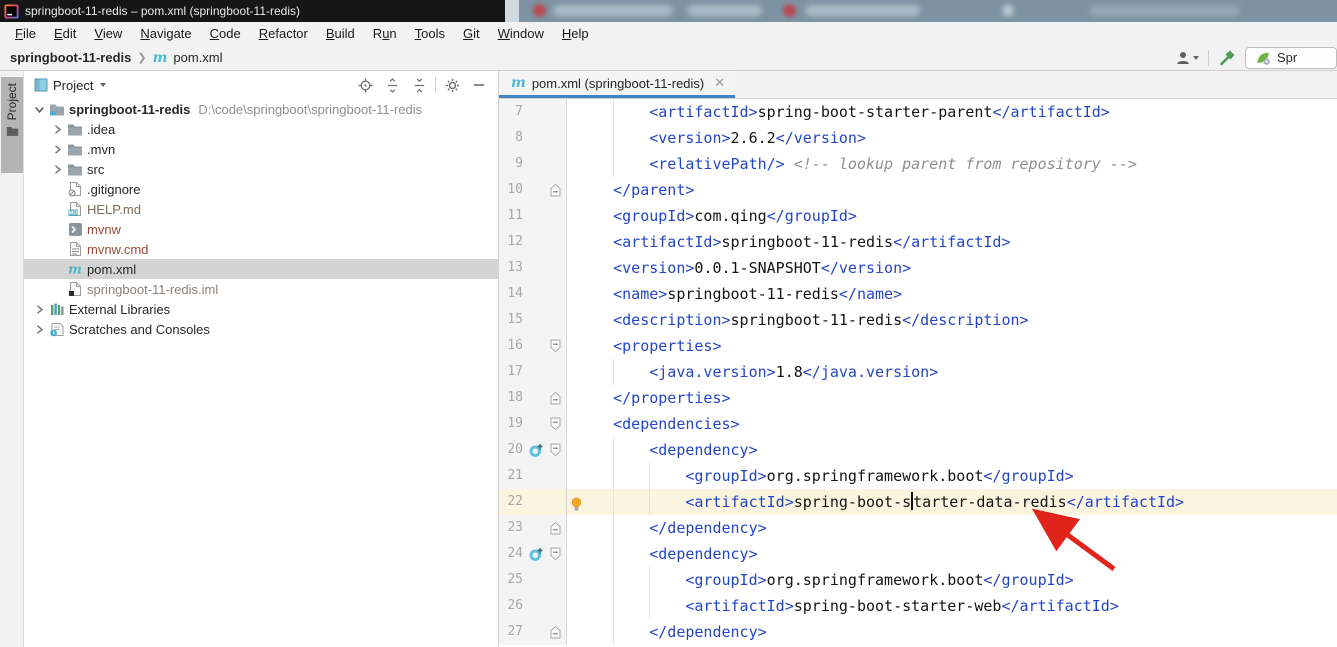 The image size is (1337, 647). What do you see at coordinates (1227, 58) in the screenshot?
I see `build-hammer-icon` at bounding box center [1227, 58].